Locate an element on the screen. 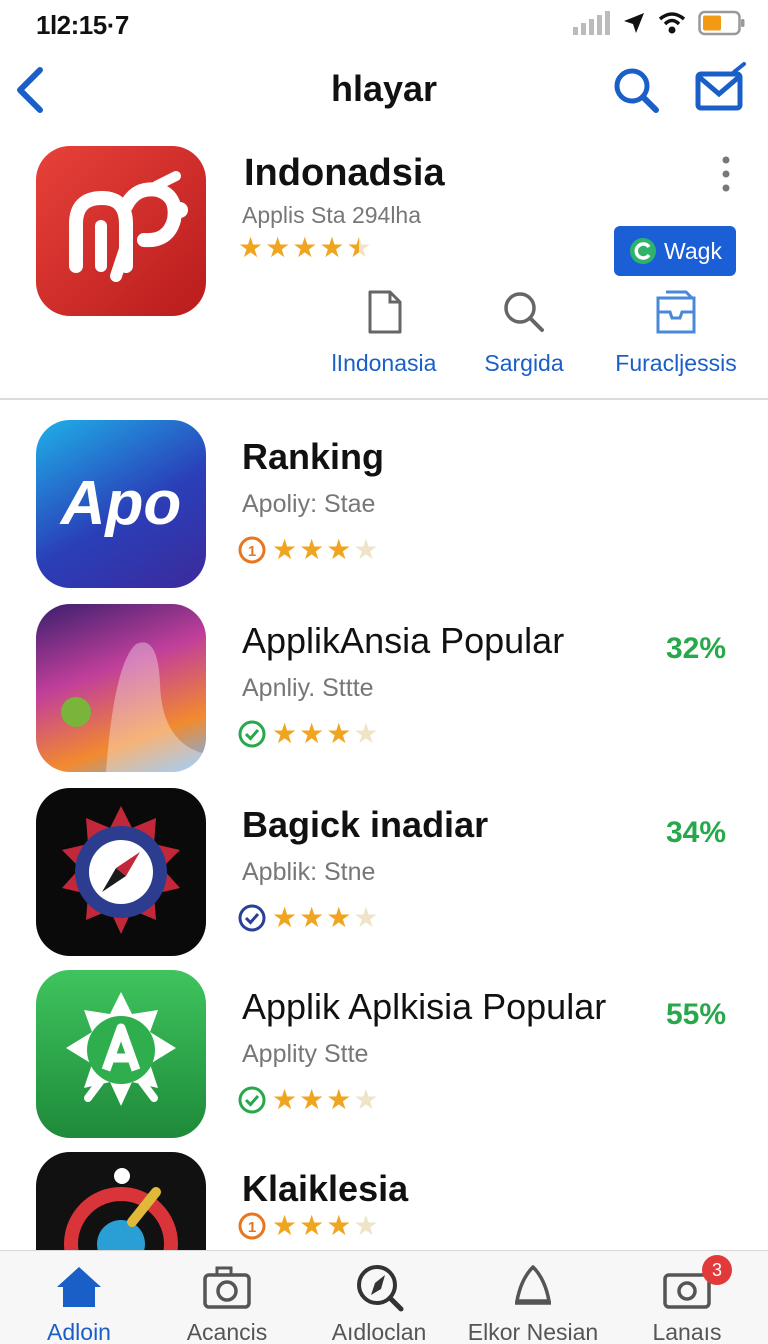  app-name: Applik Aplkisia Popular is located at coordinates (424, 1007).